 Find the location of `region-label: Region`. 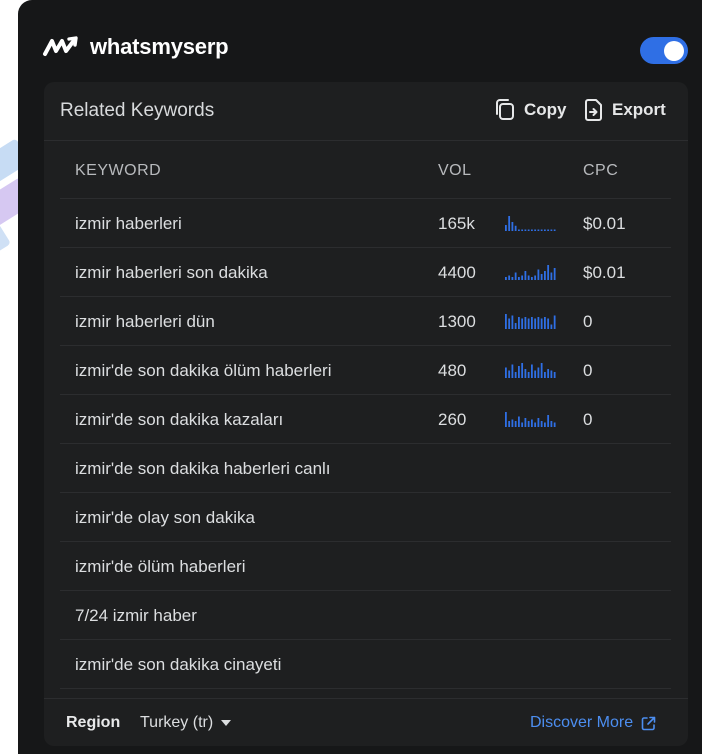

region-label: Region is located at coordinates (93, 722).